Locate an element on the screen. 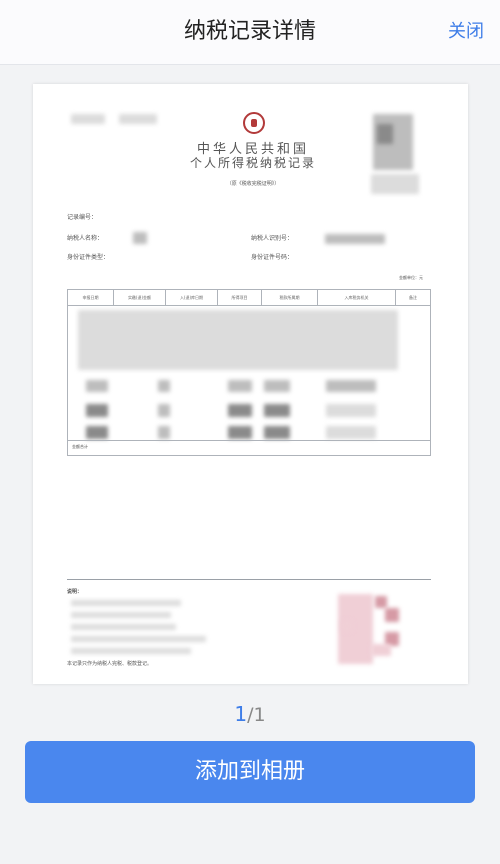  column-header: 税款所属期 is located at coordinates (290, 297).